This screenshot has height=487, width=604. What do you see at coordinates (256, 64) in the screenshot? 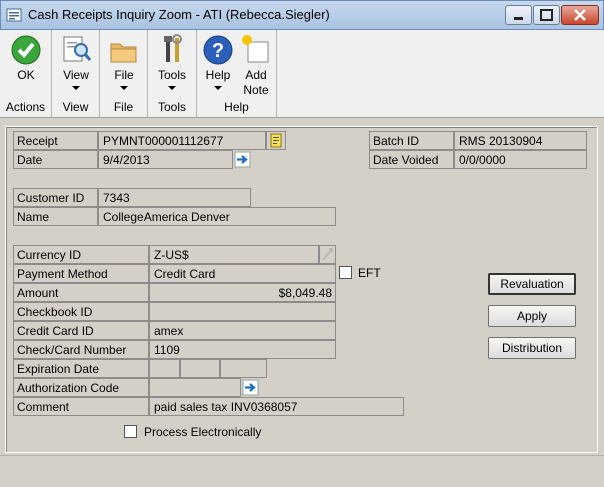
I see `add-note-button: Add Note` at bounding box center [256, 64].